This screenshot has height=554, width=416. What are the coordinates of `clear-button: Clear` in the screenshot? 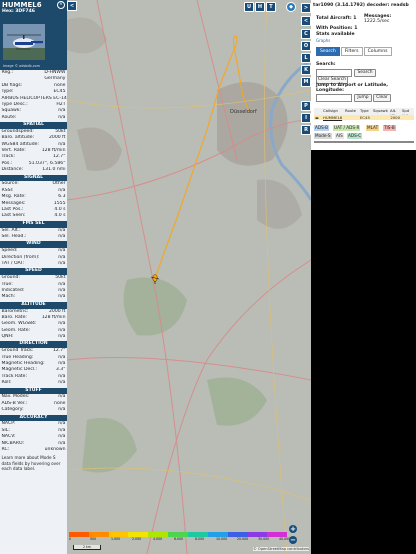 It's located at (382, 98).